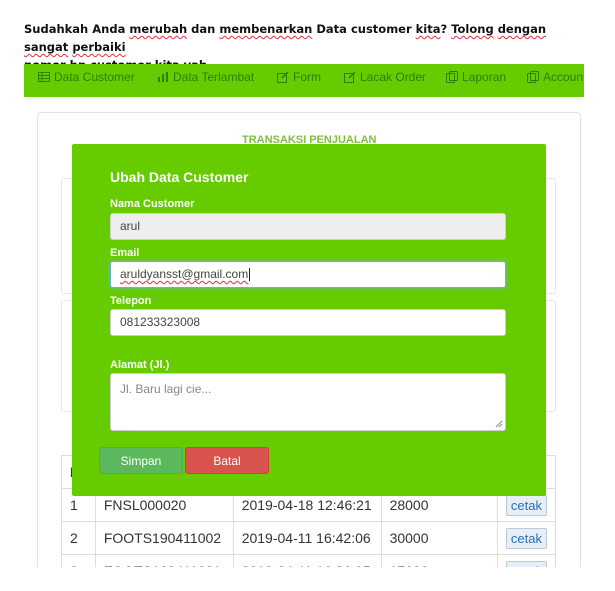 The width and height of the screenshot is (615, 591). Describe the element at coordinates (364, 29) in the screenshot. I see `instruction-fragment: Data customer` at that location.